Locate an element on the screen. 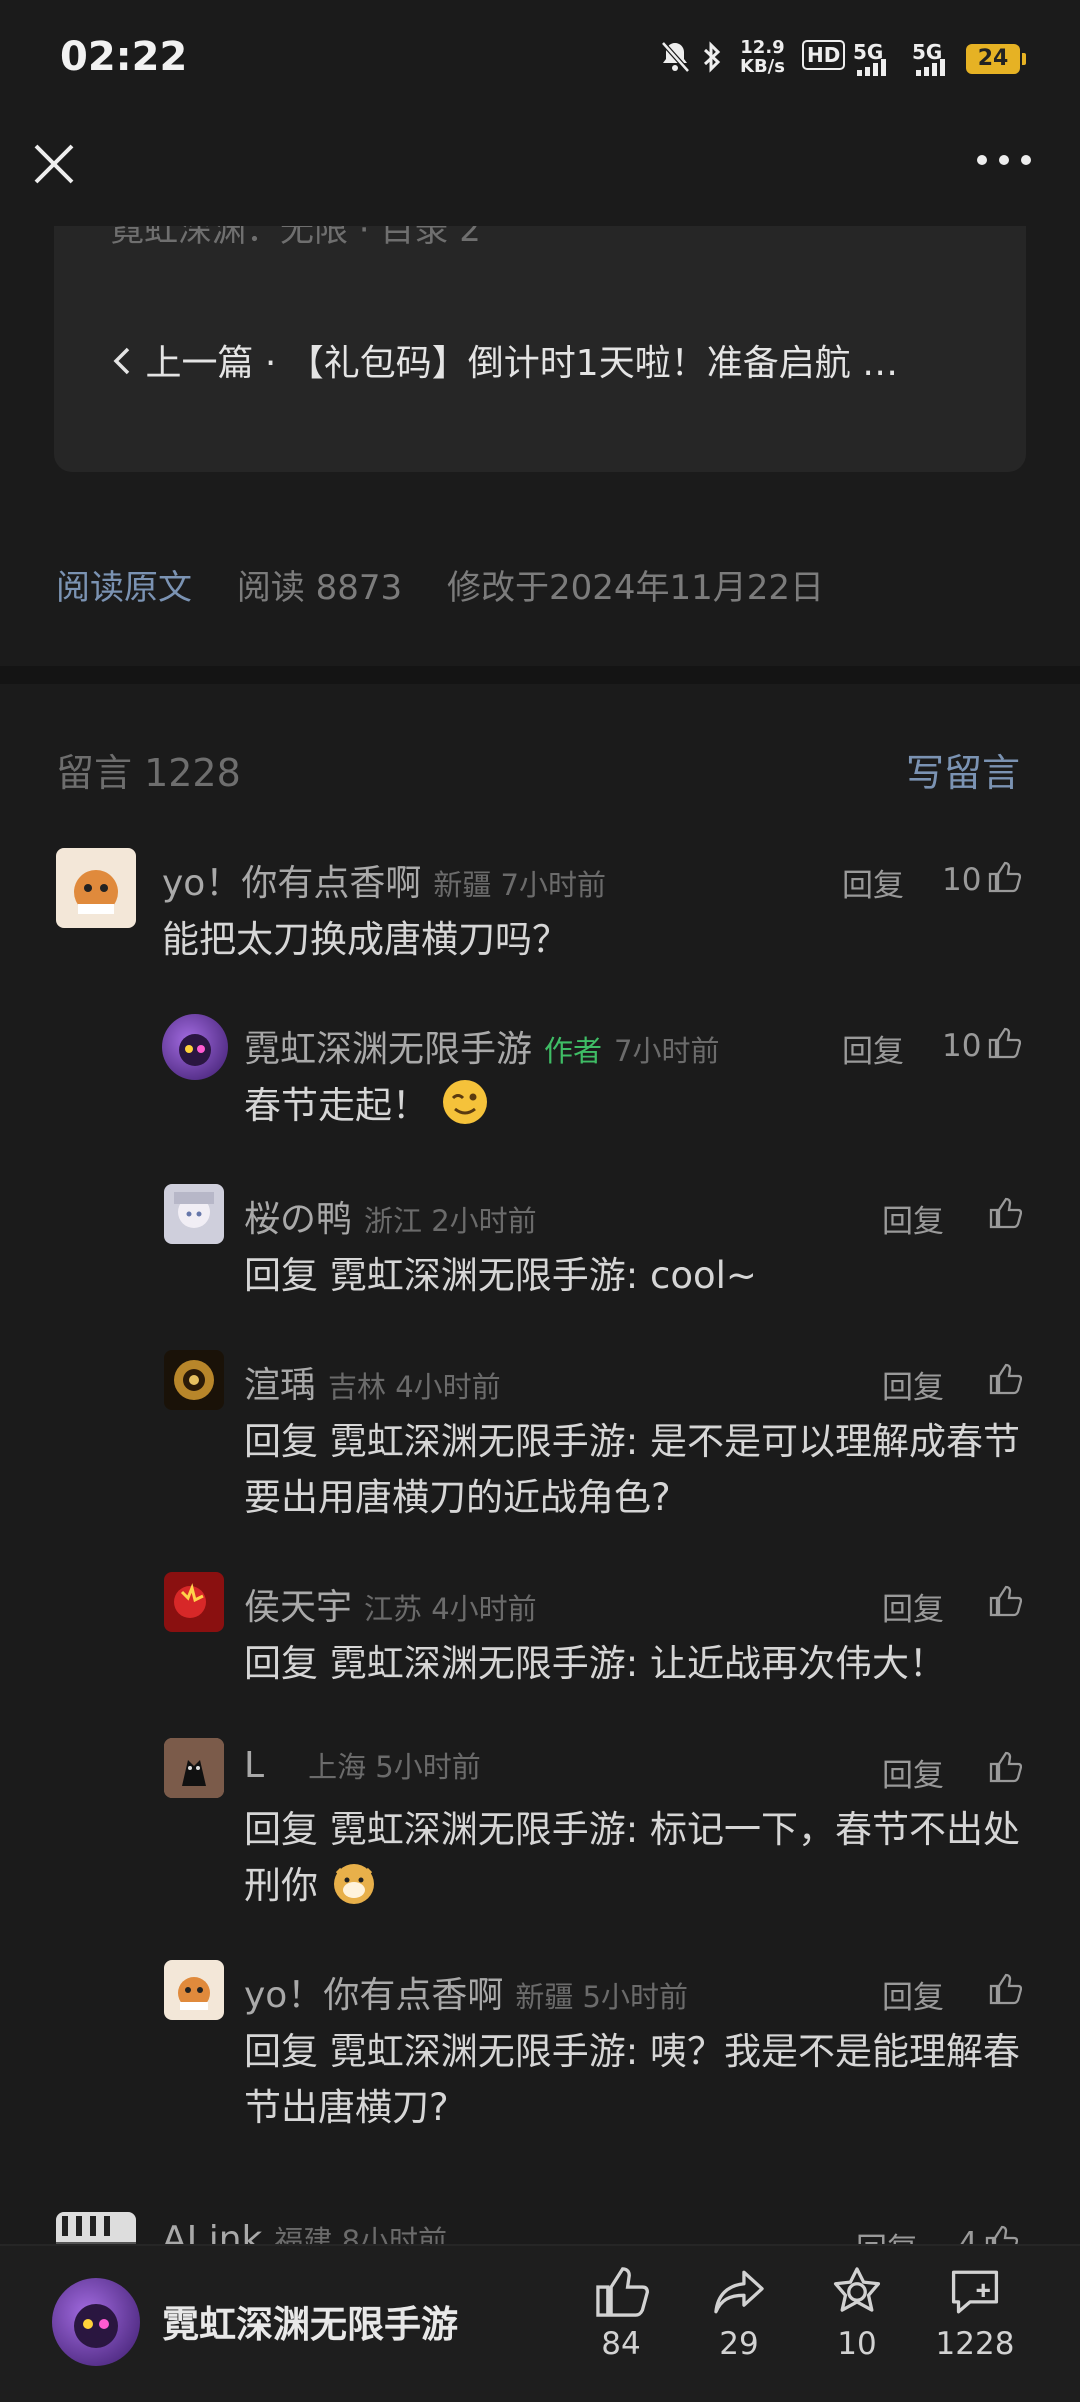 The width and height of the screenshot is (1080, 2402). comment-meta: 7小时前 is located at coordinates (667, 1051).